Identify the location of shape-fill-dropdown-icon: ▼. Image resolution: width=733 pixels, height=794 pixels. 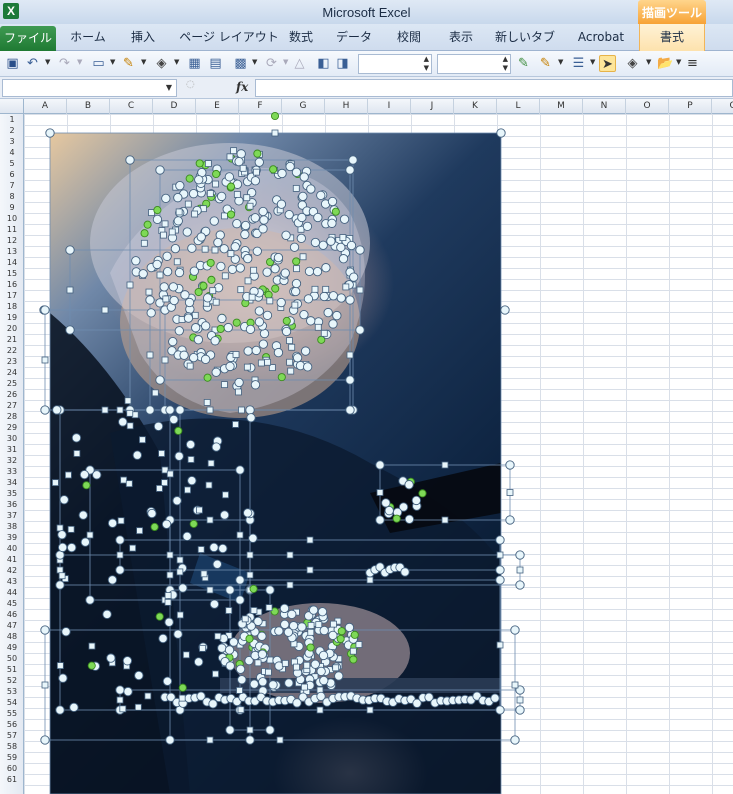
(177, 62).